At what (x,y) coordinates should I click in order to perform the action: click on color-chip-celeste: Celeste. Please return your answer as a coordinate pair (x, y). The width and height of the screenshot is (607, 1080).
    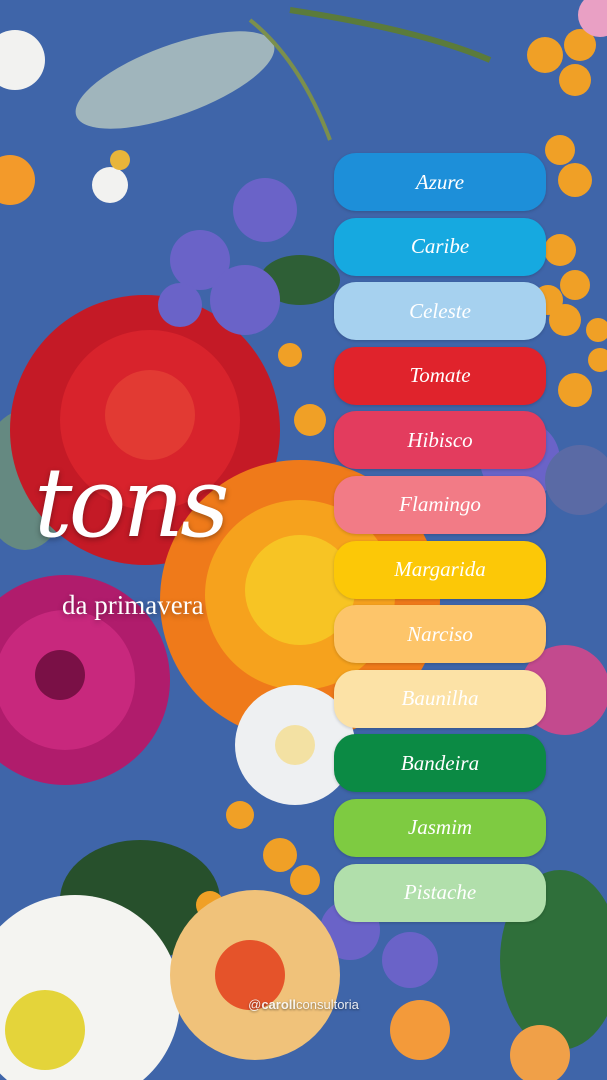
    Looking at the image, I should click on (440, 311).